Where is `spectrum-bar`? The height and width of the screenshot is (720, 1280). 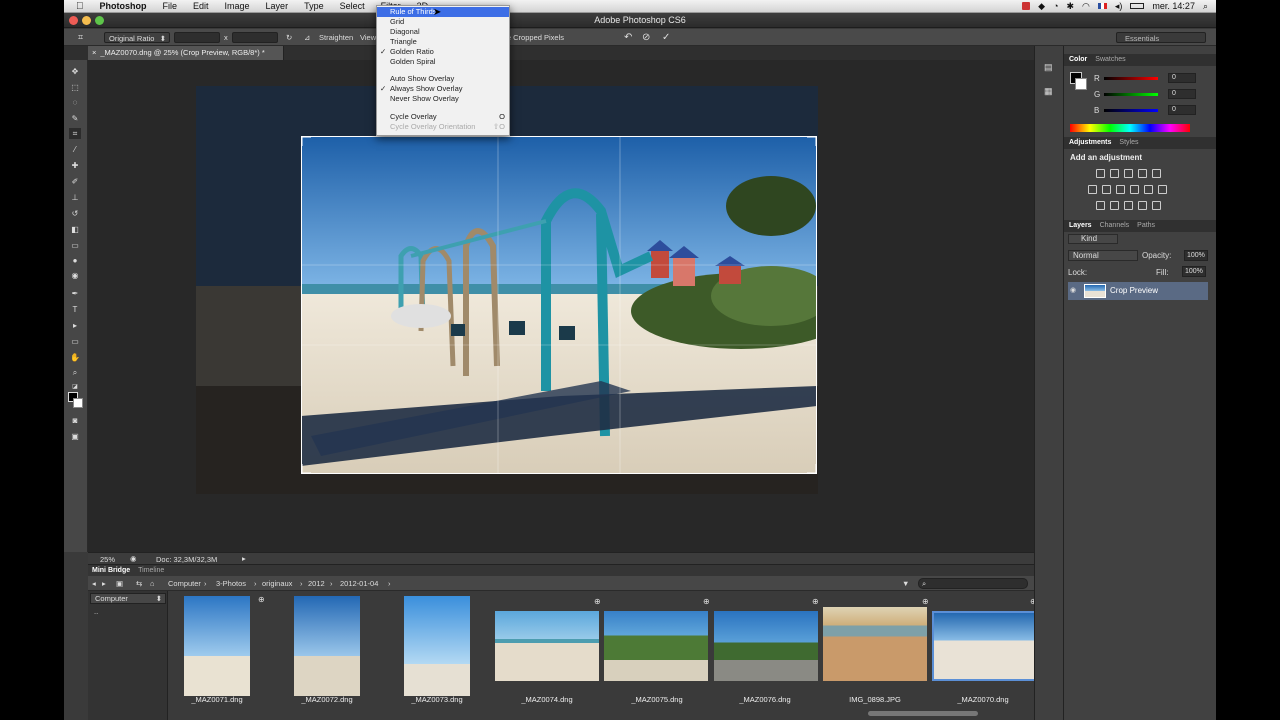 spectrum-bar is located at coordinates (1130, 128).